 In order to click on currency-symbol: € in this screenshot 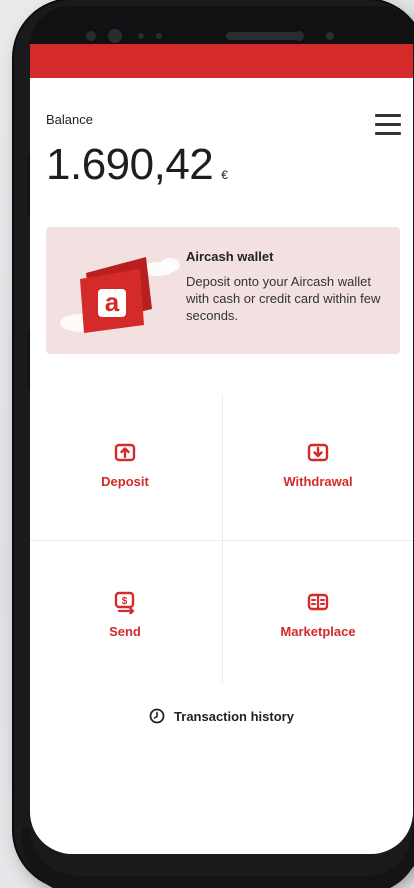, I will do `click(224, 175)`.